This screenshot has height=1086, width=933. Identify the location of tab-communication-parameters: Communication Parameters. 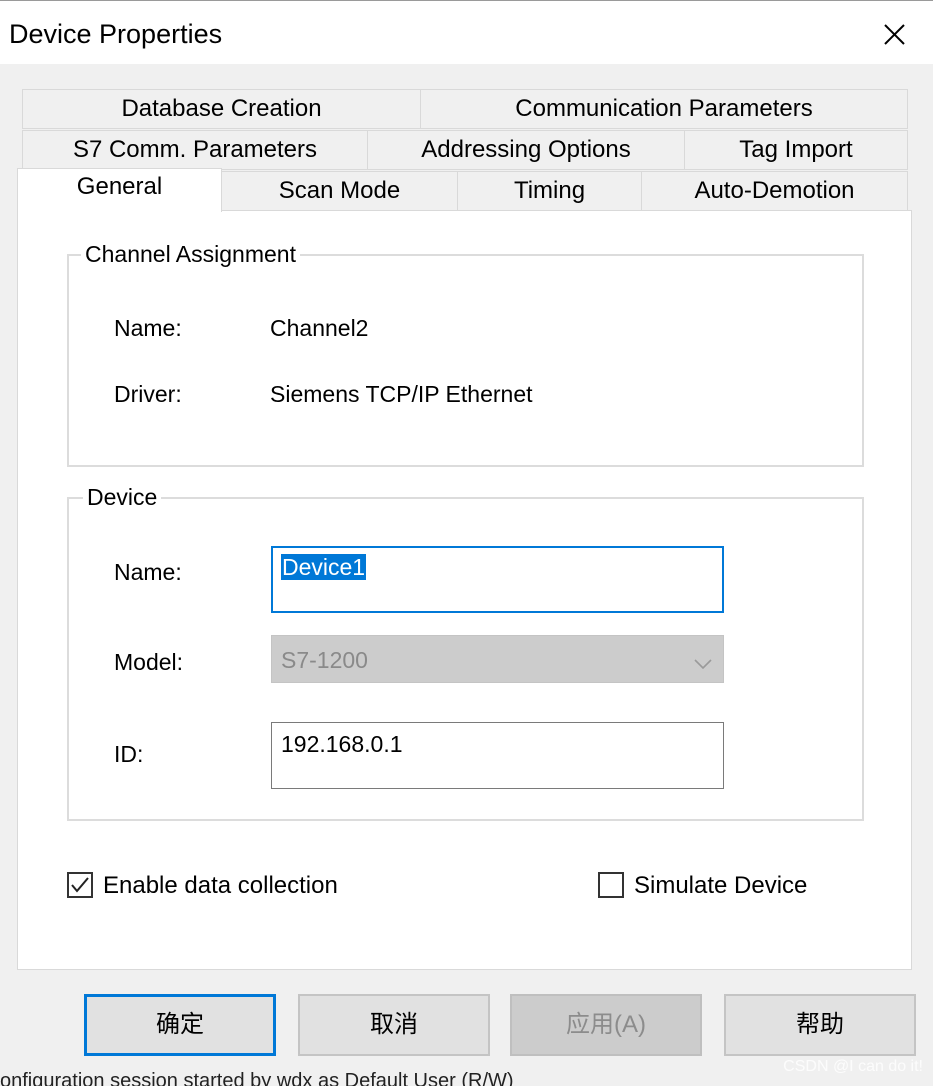
(664, 109).